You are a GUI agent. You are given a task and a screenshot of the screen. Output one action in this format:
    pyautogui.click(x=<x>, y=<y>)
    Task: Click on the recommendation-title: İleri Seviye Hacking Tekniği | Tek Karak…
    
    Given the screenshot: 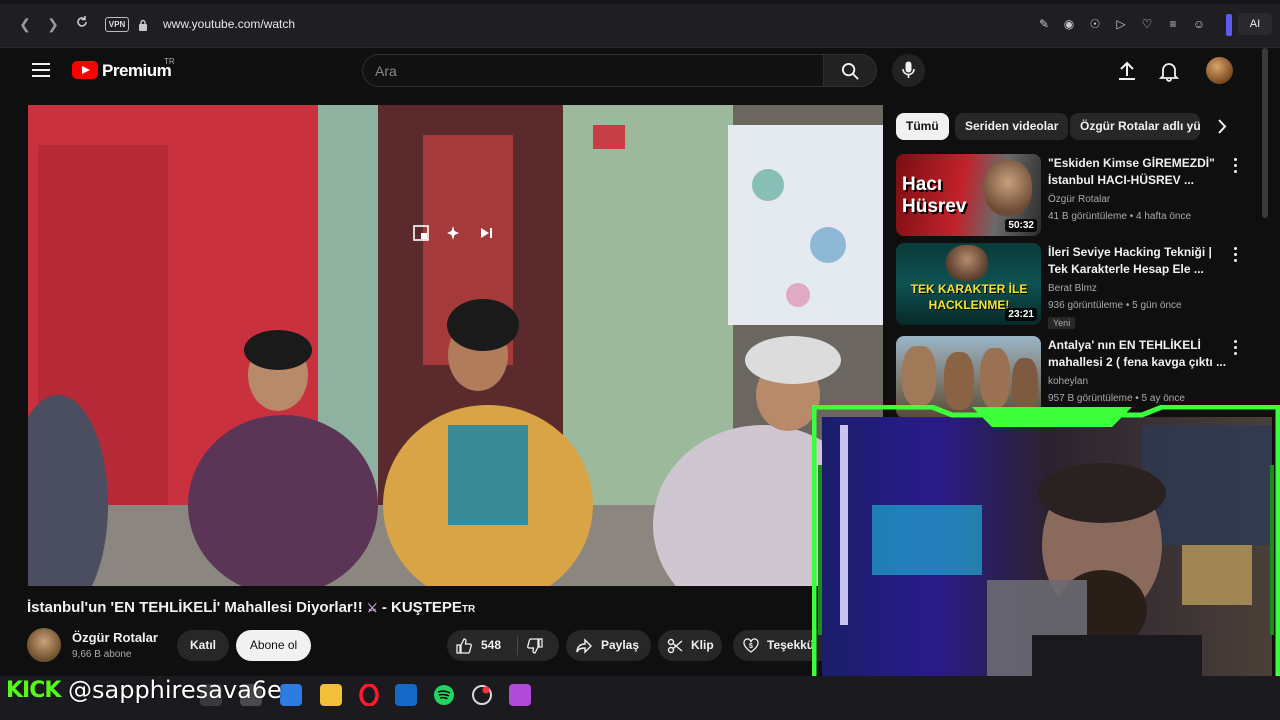 What is the action you would take?
    pyautogui.click(x=1138, y=261)
    